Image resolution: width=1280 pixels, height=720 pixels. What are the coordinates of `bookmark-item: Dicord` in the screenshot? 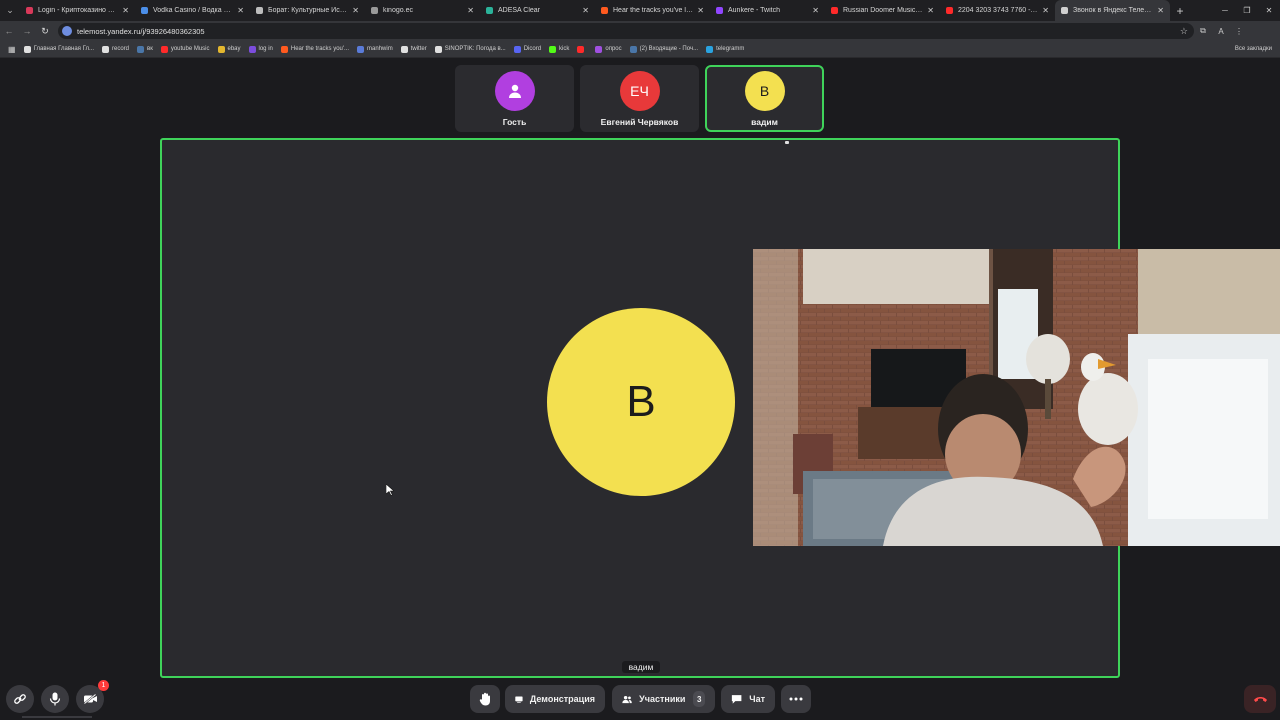 It's located at (527, 49).